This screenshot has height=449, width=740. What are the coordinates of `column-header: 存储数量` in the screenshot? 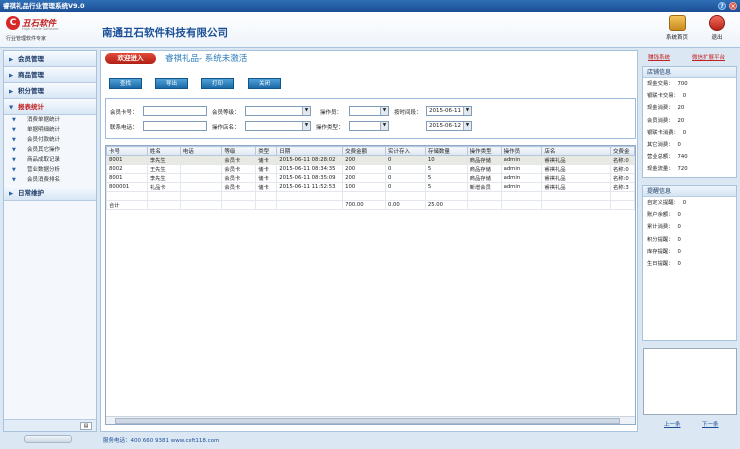 It's located at (446, 151).